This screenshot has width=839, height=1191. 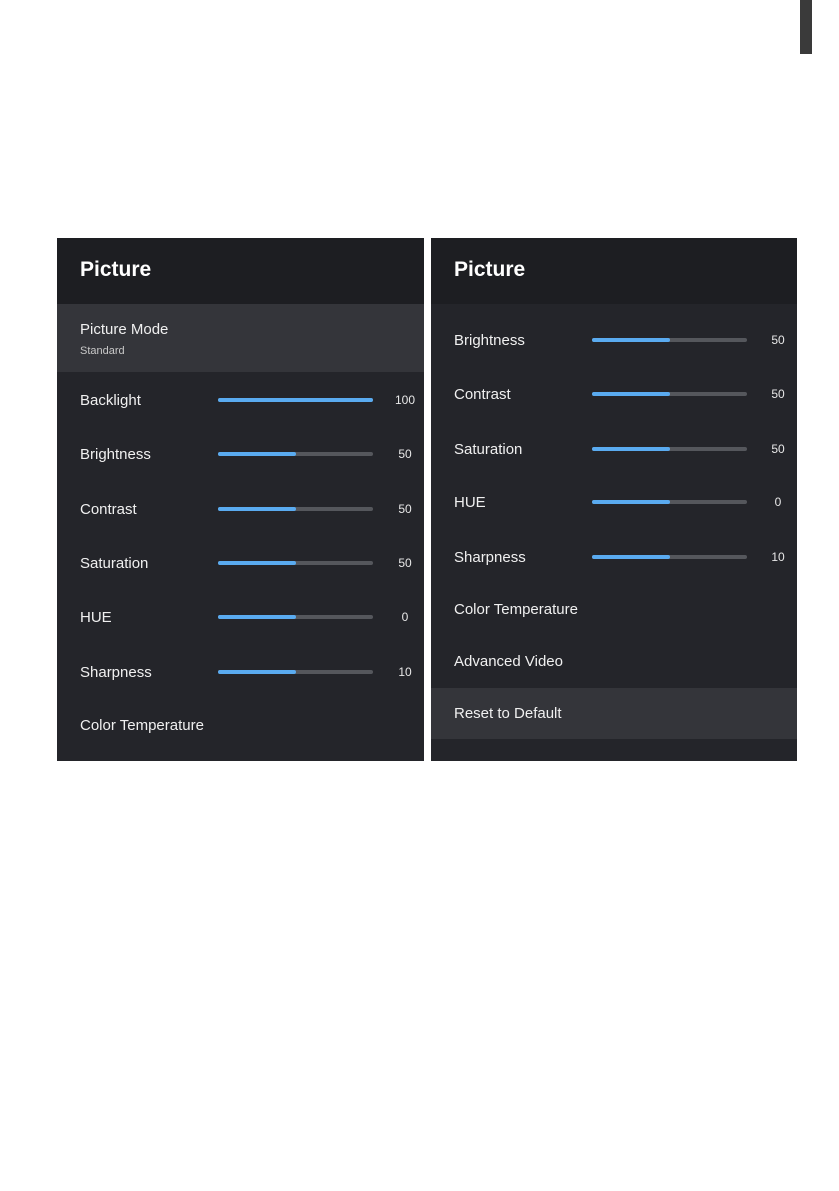 What do you see at coordinates (240, 338) in the screenshot?
I see `picture-mode-item: Picture Mode Standard` at bounding box center [240, 338].